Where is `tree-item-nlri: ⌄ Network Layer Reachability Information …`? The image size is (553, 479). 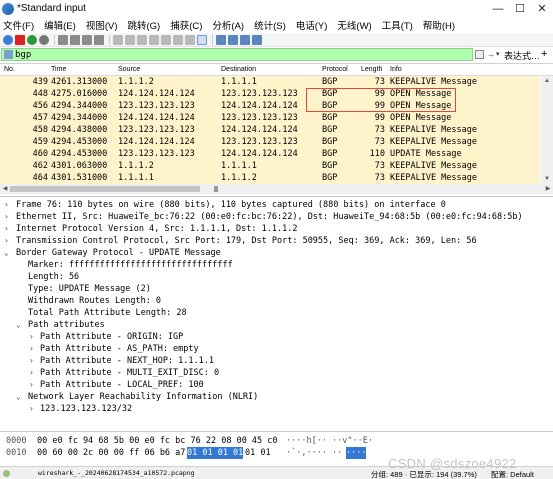
tree-item-nlri: ⌄ Network Layer Reachability Information … is located at coordinates (276, 397).